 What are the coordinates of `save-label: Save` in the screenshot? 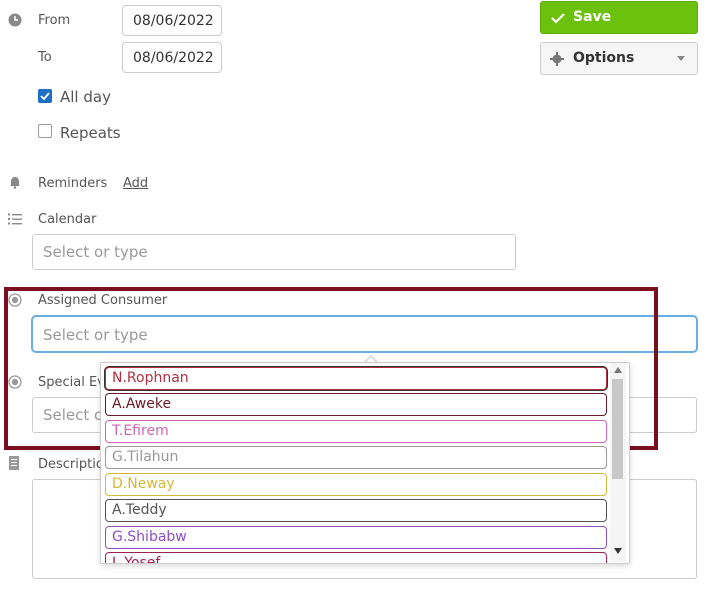 It's located at (592, 17).